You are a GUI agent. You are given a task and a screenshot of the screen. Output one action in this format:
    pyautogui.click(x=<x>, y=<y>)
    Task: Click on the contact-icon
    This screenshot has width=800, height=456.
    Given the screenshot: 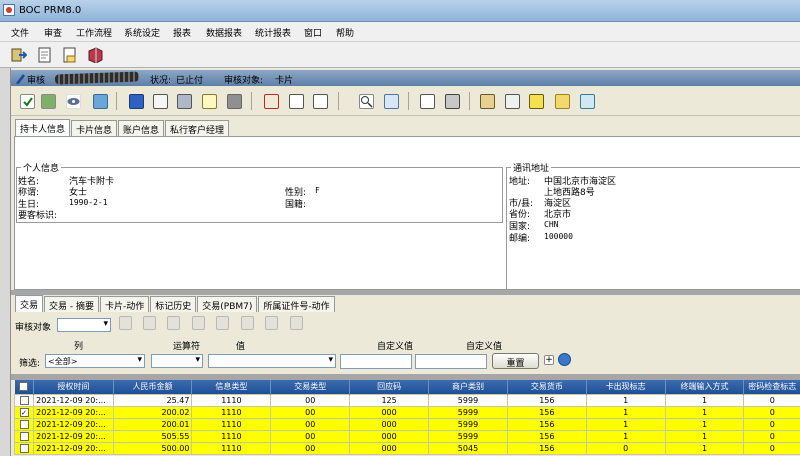 What is the action you would take?
    pyautogui.click(x=487, y=101)
    